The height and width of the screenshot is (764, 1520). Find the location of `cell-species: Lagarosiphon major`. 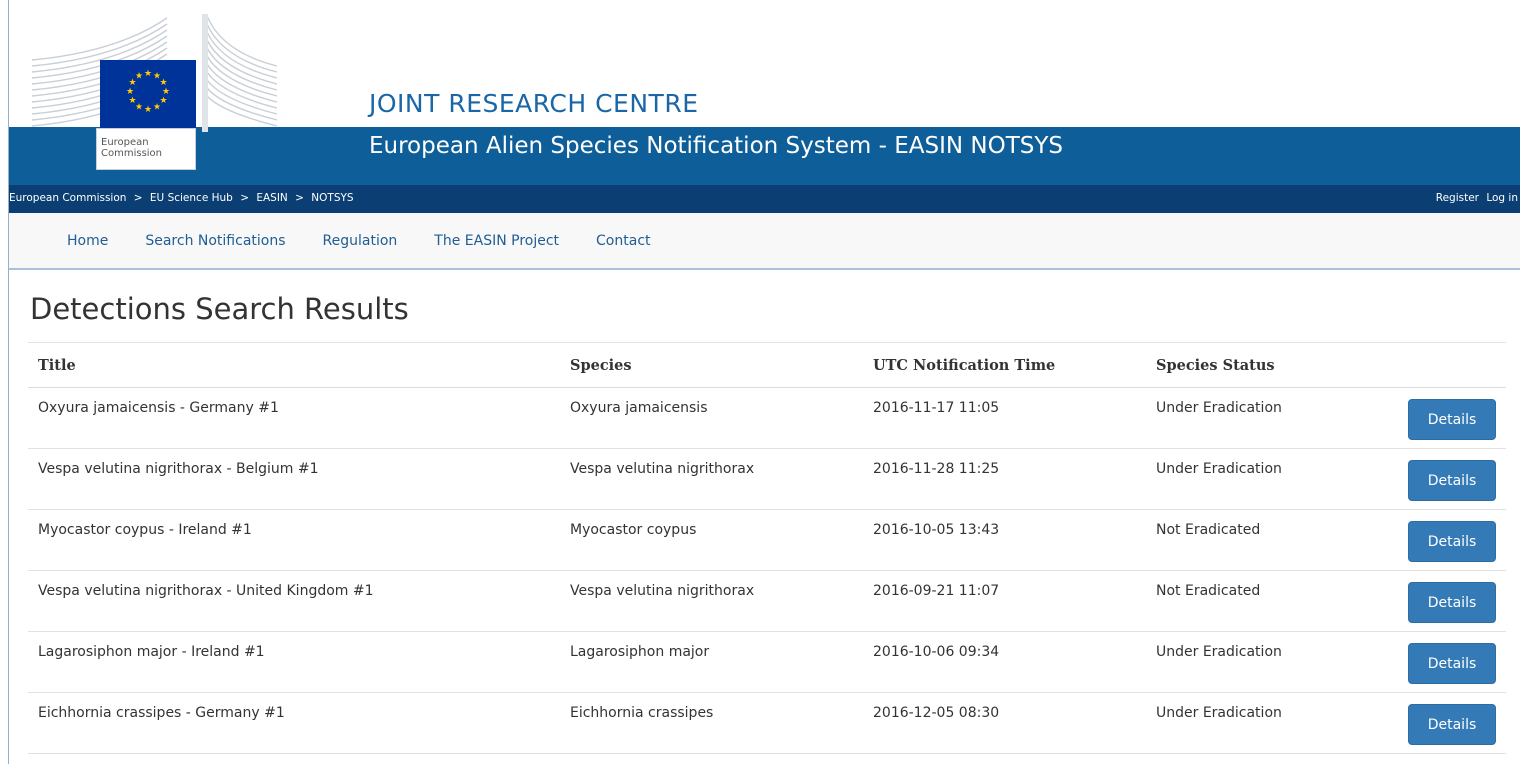

cell-species: Lagarosiphon major is located at coordinates (711, 662).